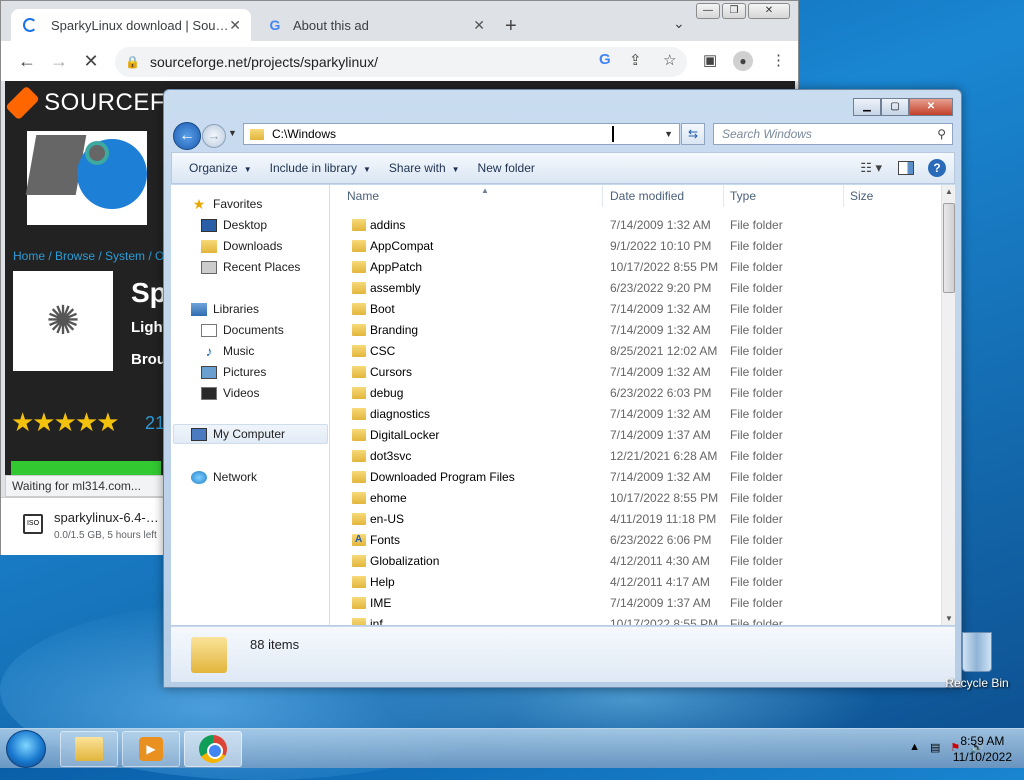 The width and height of the screenshot is (1024, 780). Describe the element at coordinates (906, 168) in the screenshot. I see `preview-pane-icon` at that location.